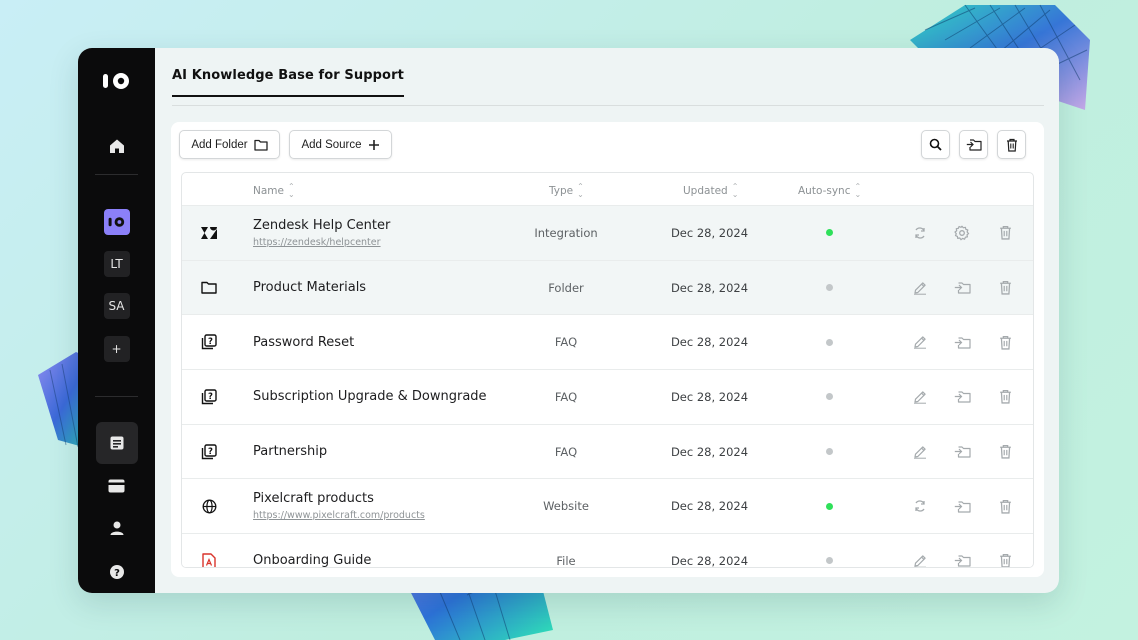  What do you see at coordinates (321, 225) in the screenshot?
I see `source-name: Zendesk Help Center` at bounding box center [321, 225].